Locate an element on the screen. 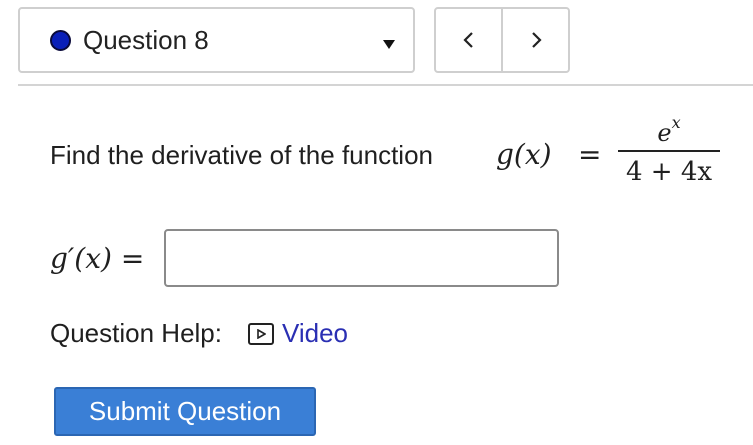  chevron-left-icon is located at coordinates (467, 40).